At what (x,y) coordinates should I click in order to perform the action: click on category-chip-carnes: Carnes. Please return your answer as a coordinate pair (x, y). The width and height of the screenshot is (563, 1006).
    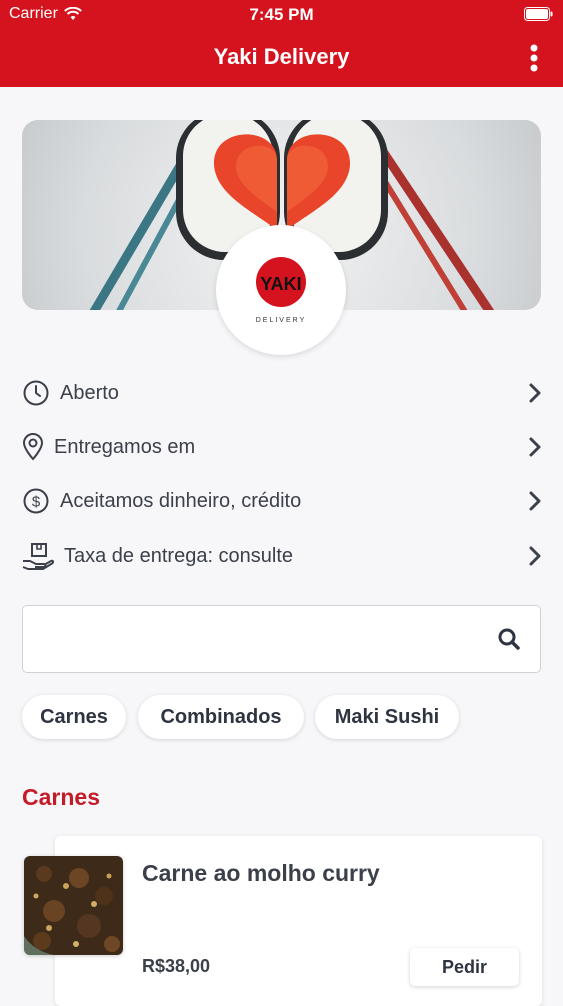
    Looking at the image, I should click on (74, 717).